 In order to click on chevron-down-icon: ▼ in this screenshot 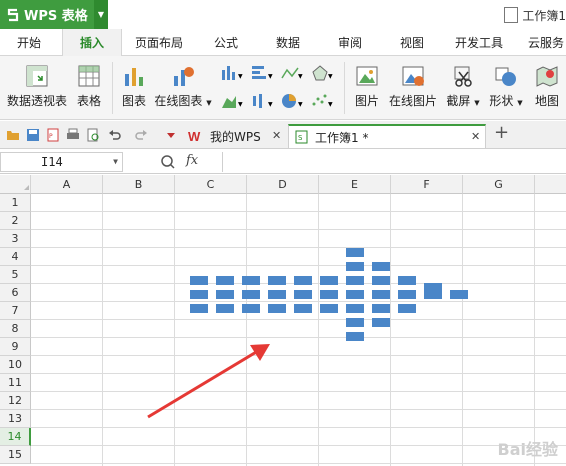, I will do `click(115, 162)`.